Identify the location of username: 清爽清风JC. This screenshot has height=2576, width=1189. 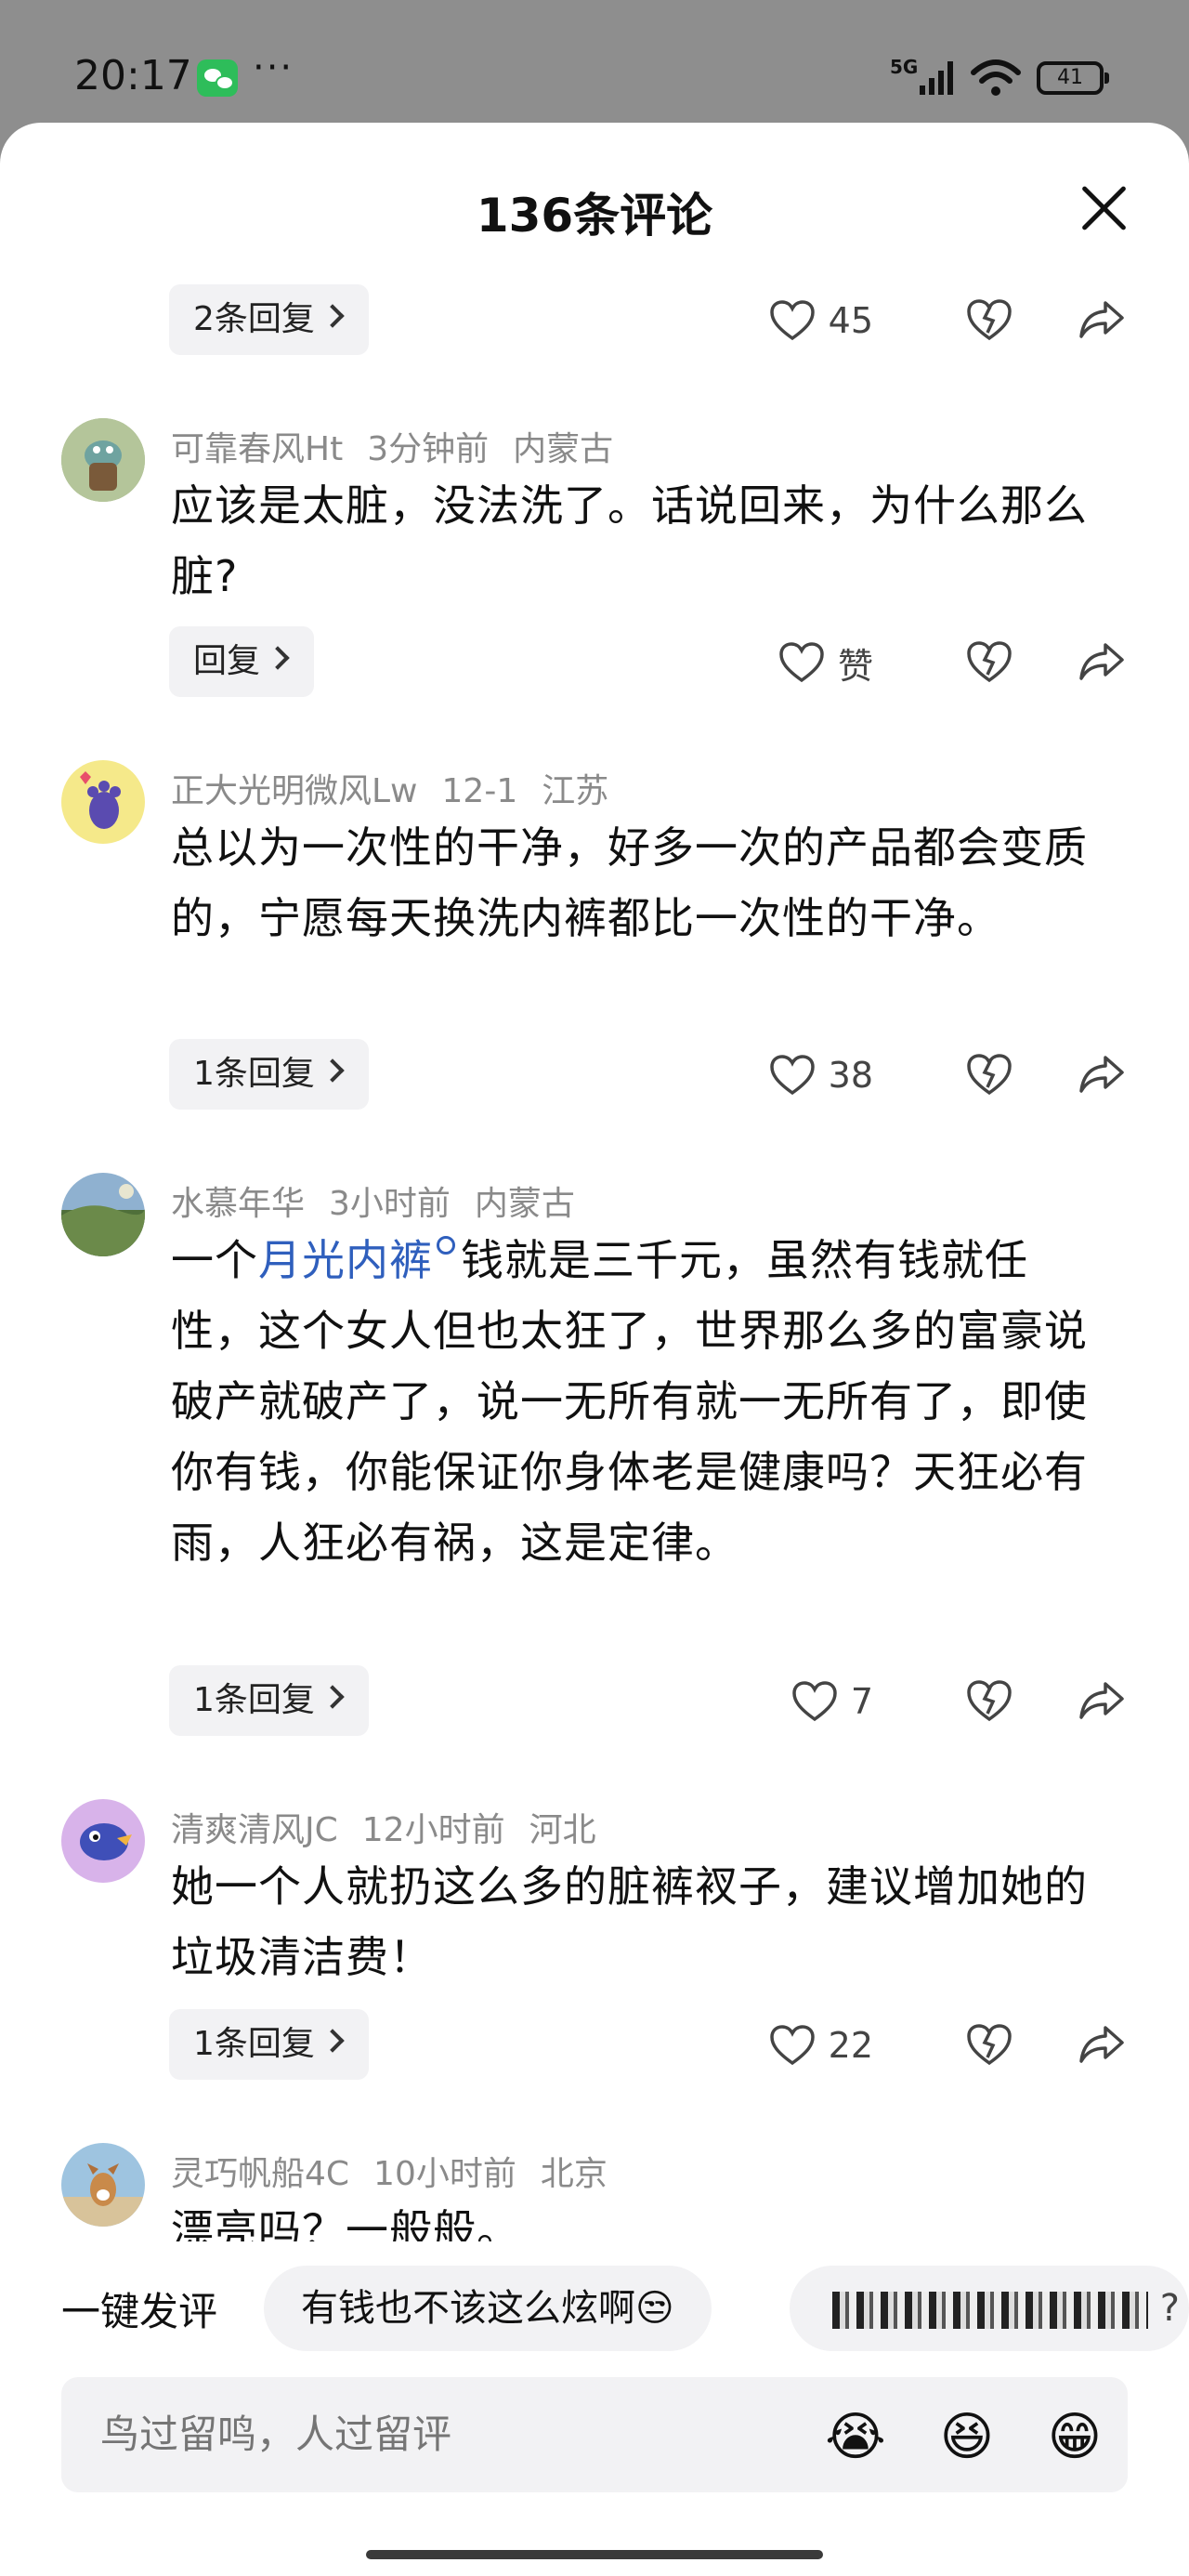
(255, 1830).